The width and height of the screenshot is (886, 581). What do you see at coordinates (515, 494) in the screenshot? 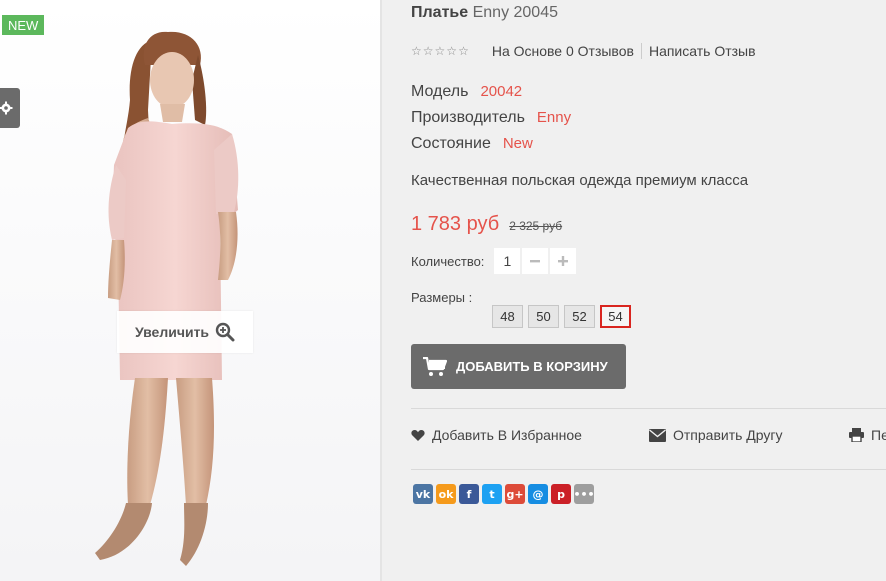
I see `googleplus-icon: g+` at bounding box center [515, 494].